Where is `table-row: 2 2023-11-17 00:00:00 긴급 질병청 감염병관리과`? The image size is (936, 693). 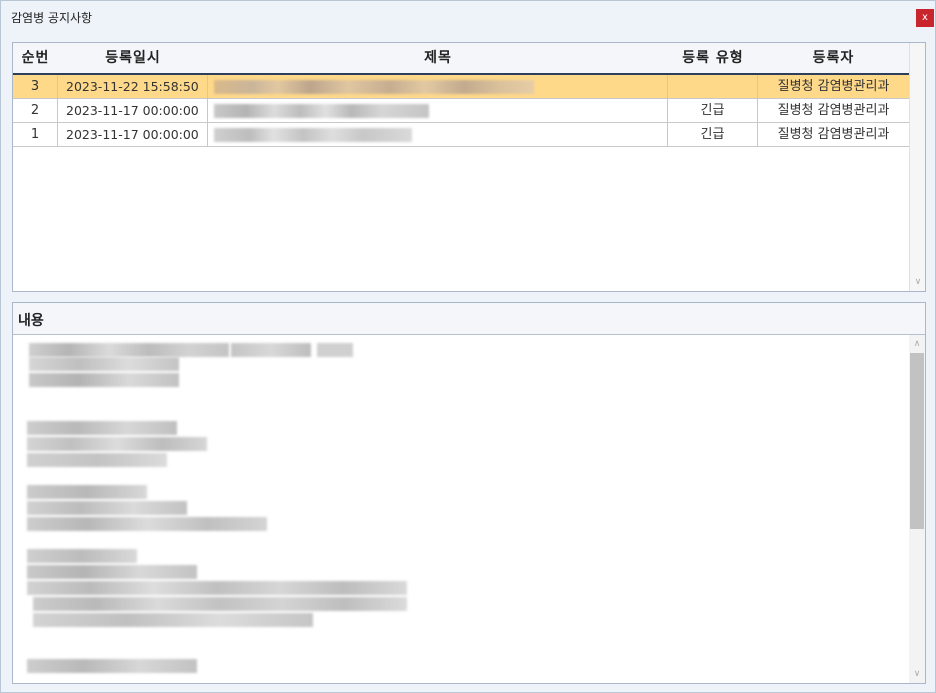 table-row: 2 2023-11-17 00:00:00 긴급 질병청 감염병관리과 is located at coordinates (461, 111).